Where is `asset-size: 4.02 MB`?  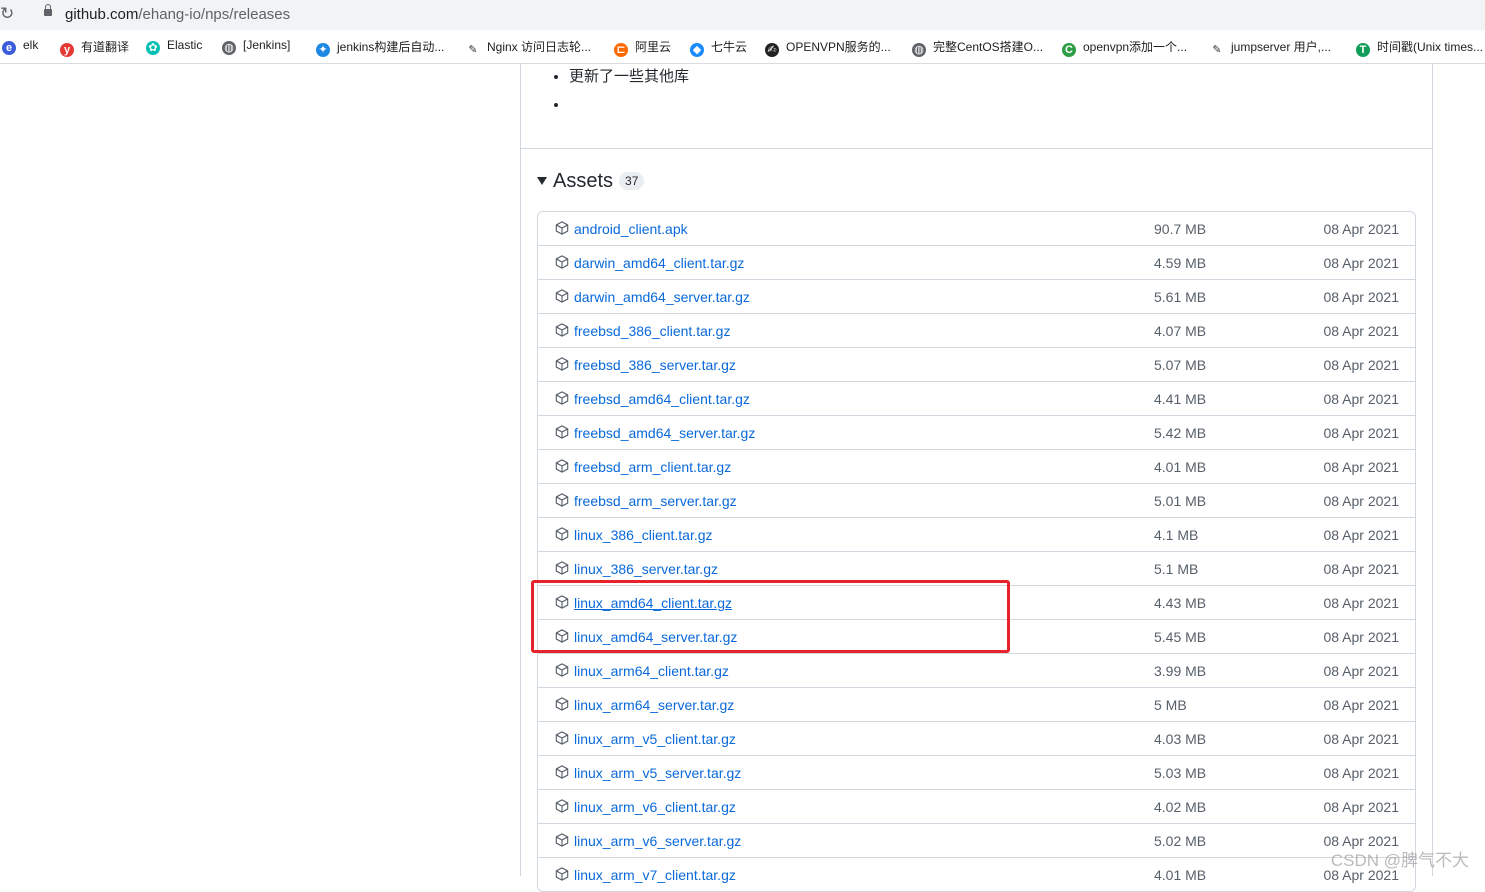 asset-size: 4.02 MB is located at coordinates (1180, 807).